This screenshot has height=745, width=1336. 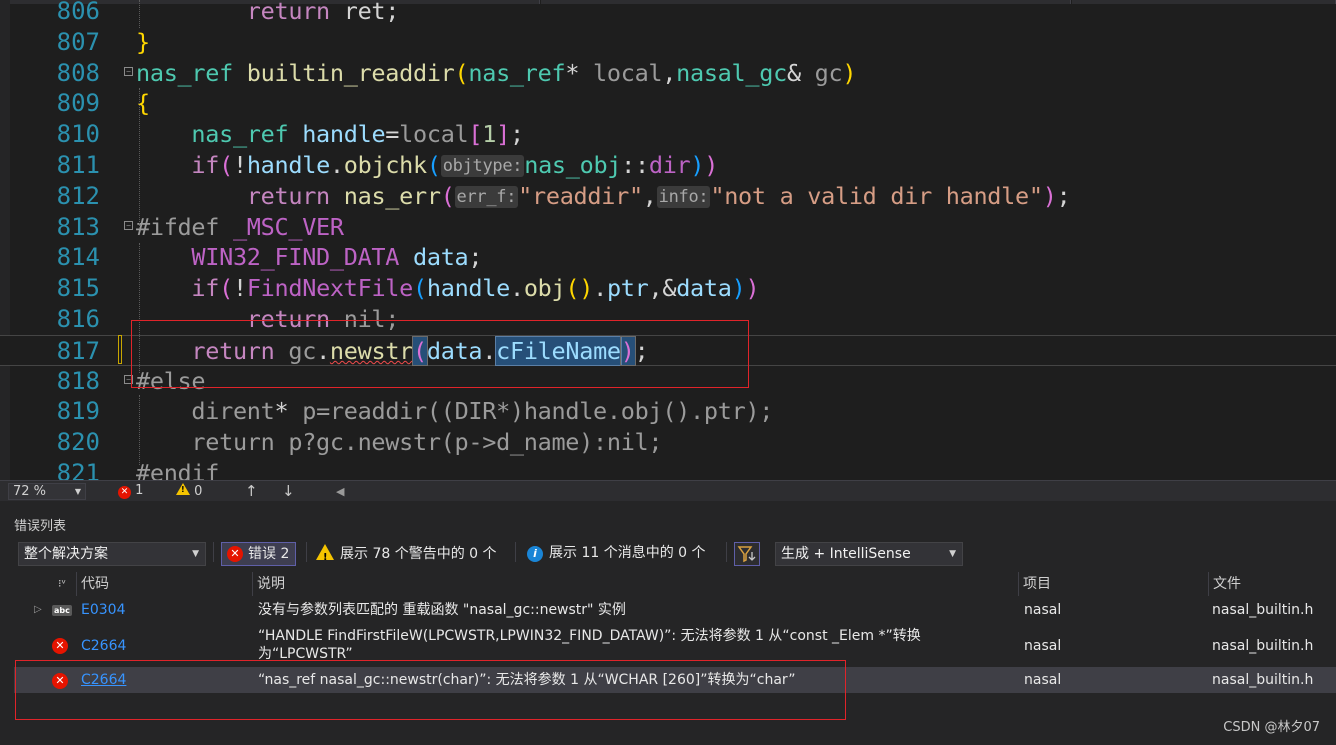 I want to click on column-header-project: 项目, so click(x=1113, y=584).